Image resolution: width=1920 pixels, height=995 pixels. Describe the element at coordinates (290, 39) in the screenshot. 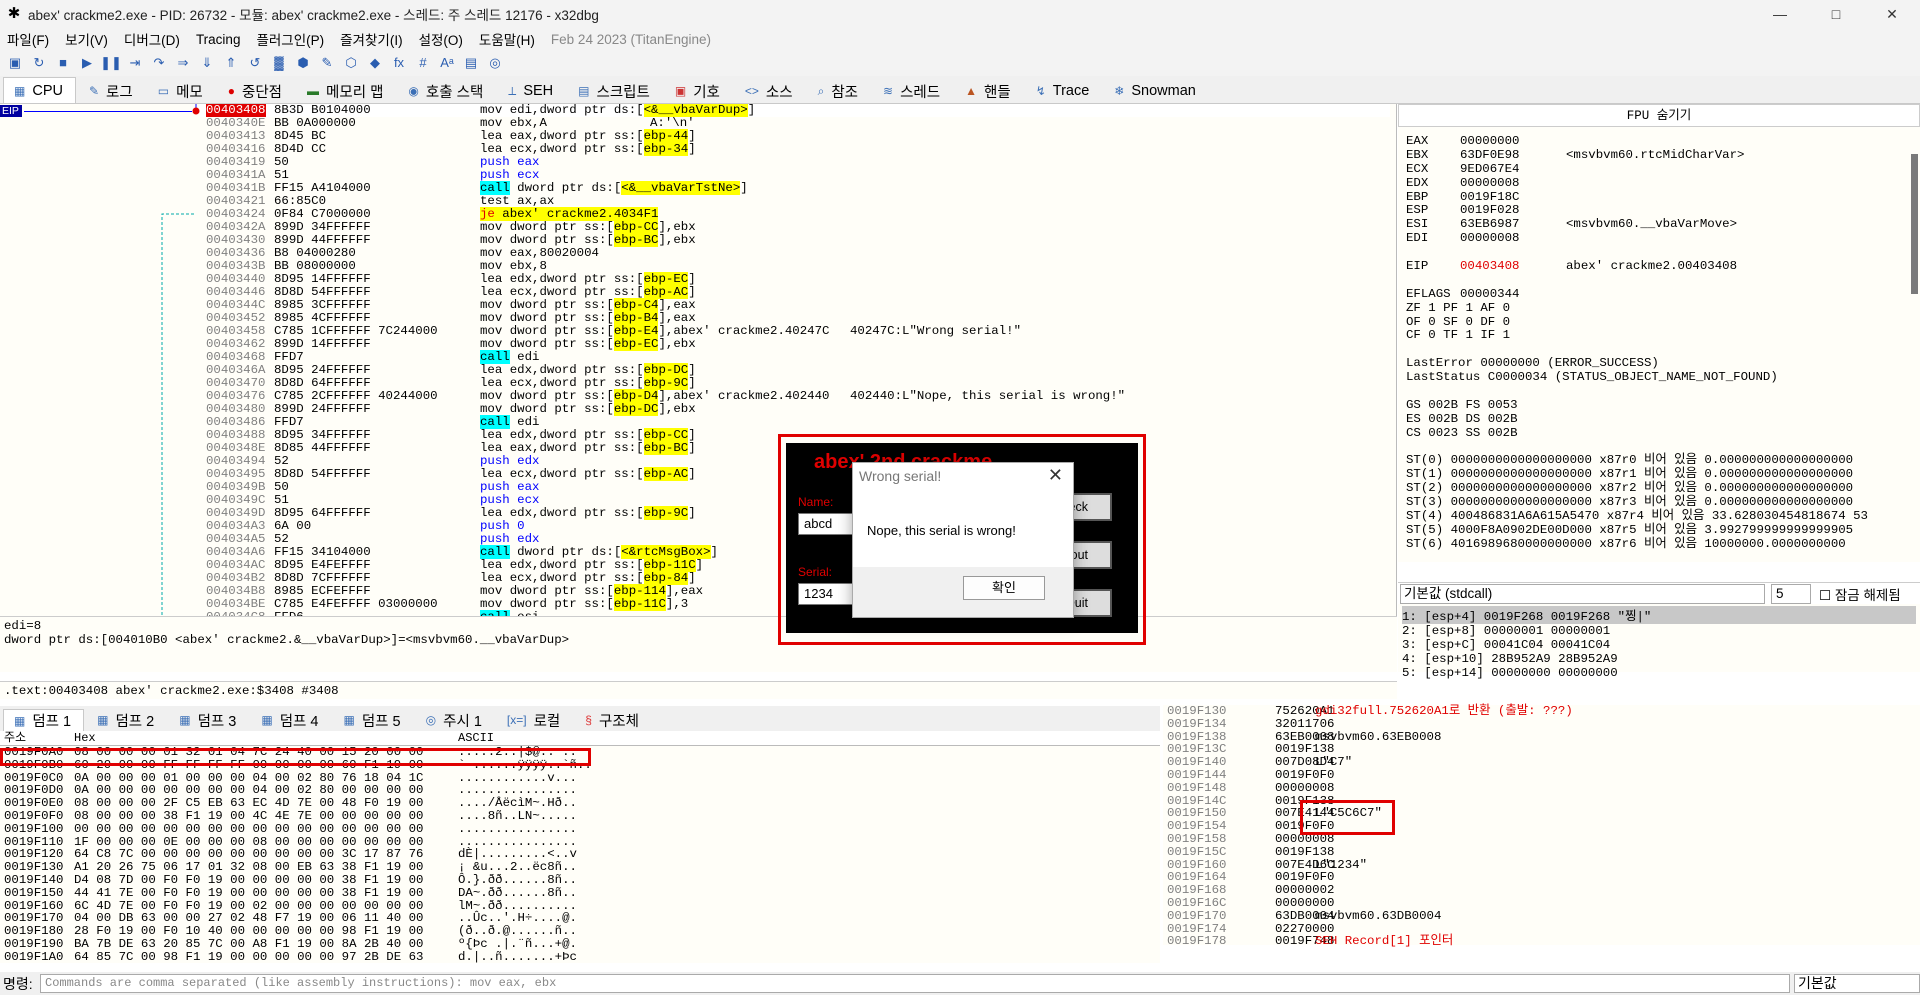

I see `menu-plugins: 플러그인(P)` at that location.